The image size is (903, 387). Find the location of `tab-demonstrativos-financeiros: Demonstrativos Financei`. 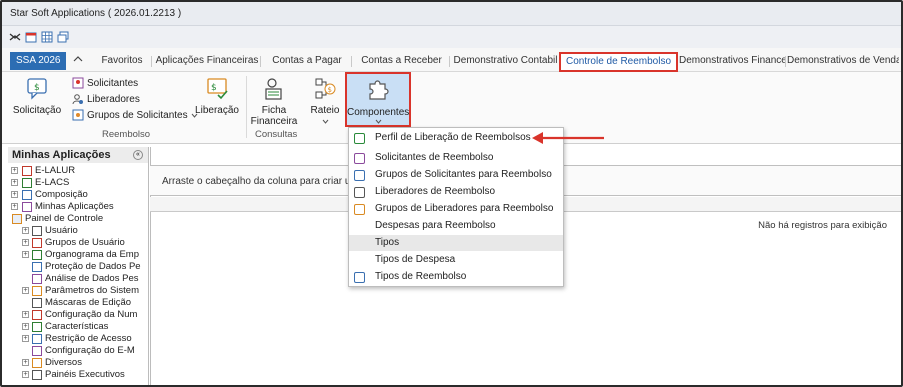

tab-demonstrativos-financeiros: Demonstrativos Financei is located at coordinates (732, 62).